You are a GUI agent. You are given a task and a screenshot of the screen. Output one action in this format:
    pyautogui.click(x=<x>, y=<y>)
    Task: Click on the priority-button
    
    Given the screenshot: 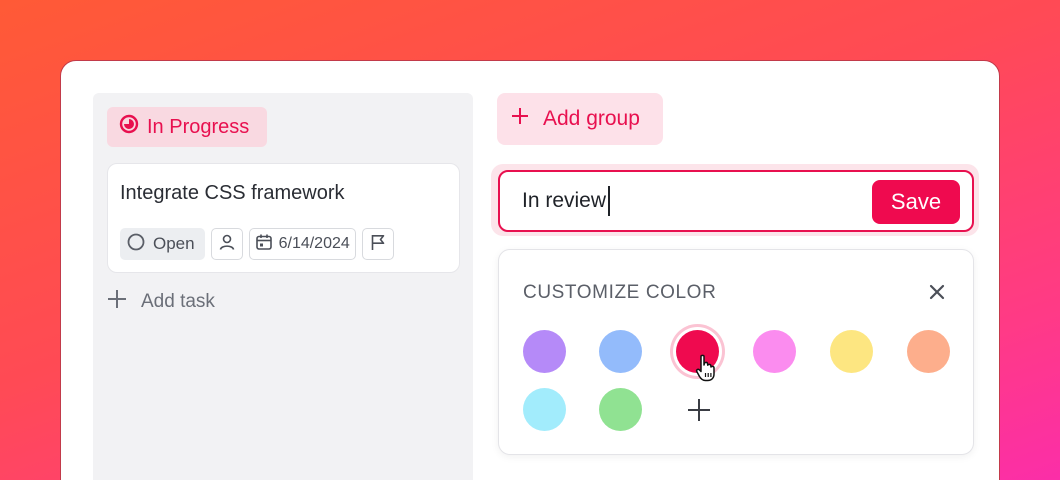 What is the action you would take?
    pyautogui.click(x=377, y=244)
    